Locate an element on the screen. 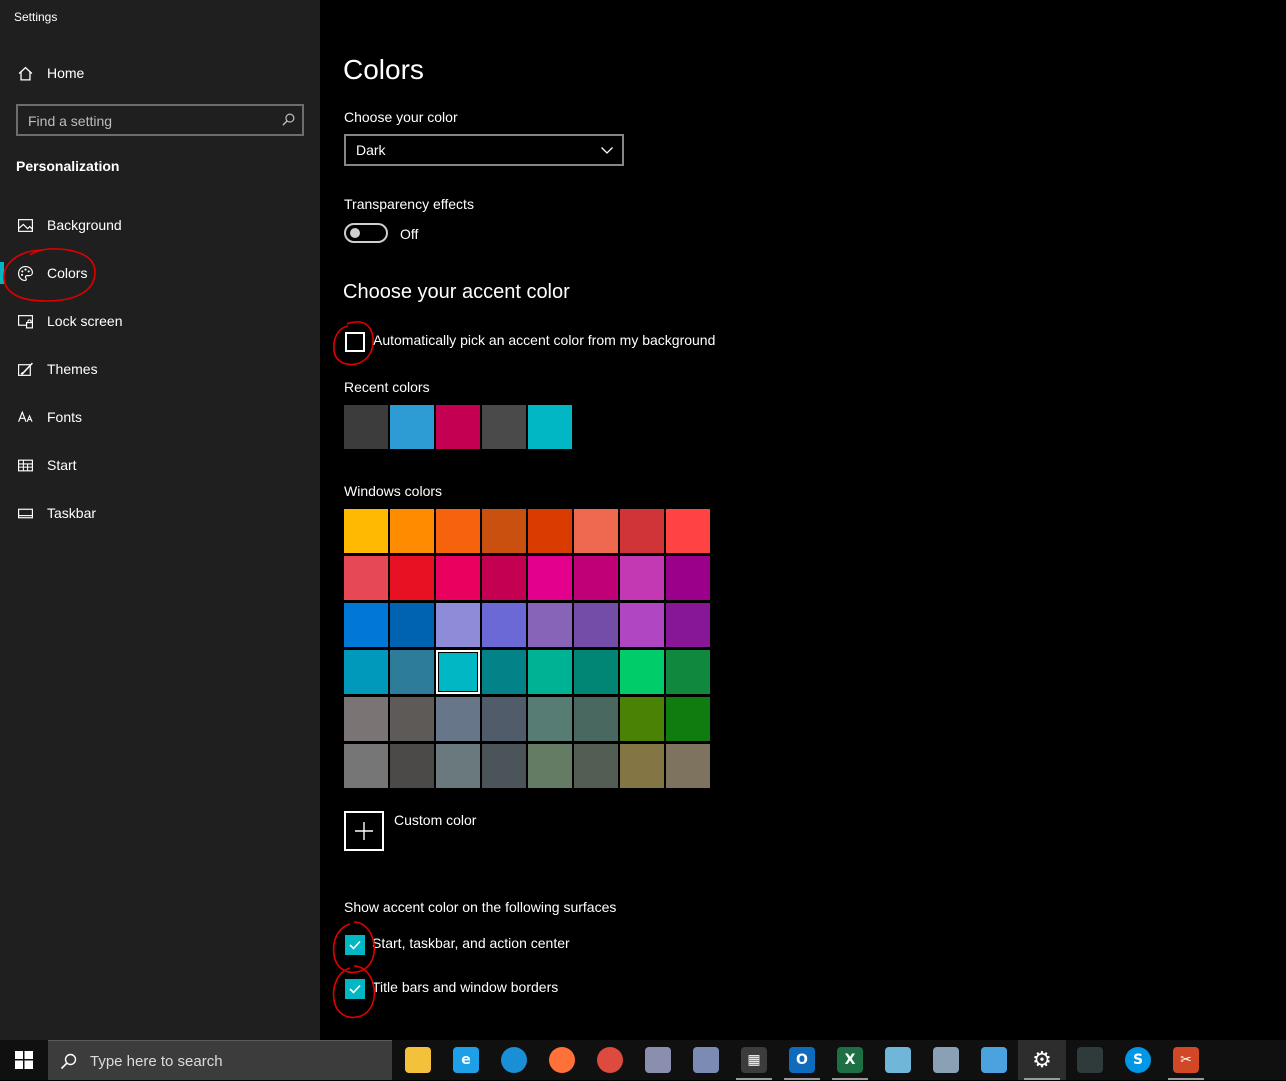 Image resolution: width=1286 pixels, height=1081 pixels. find-setting-search is located at coordinates (160, 120).